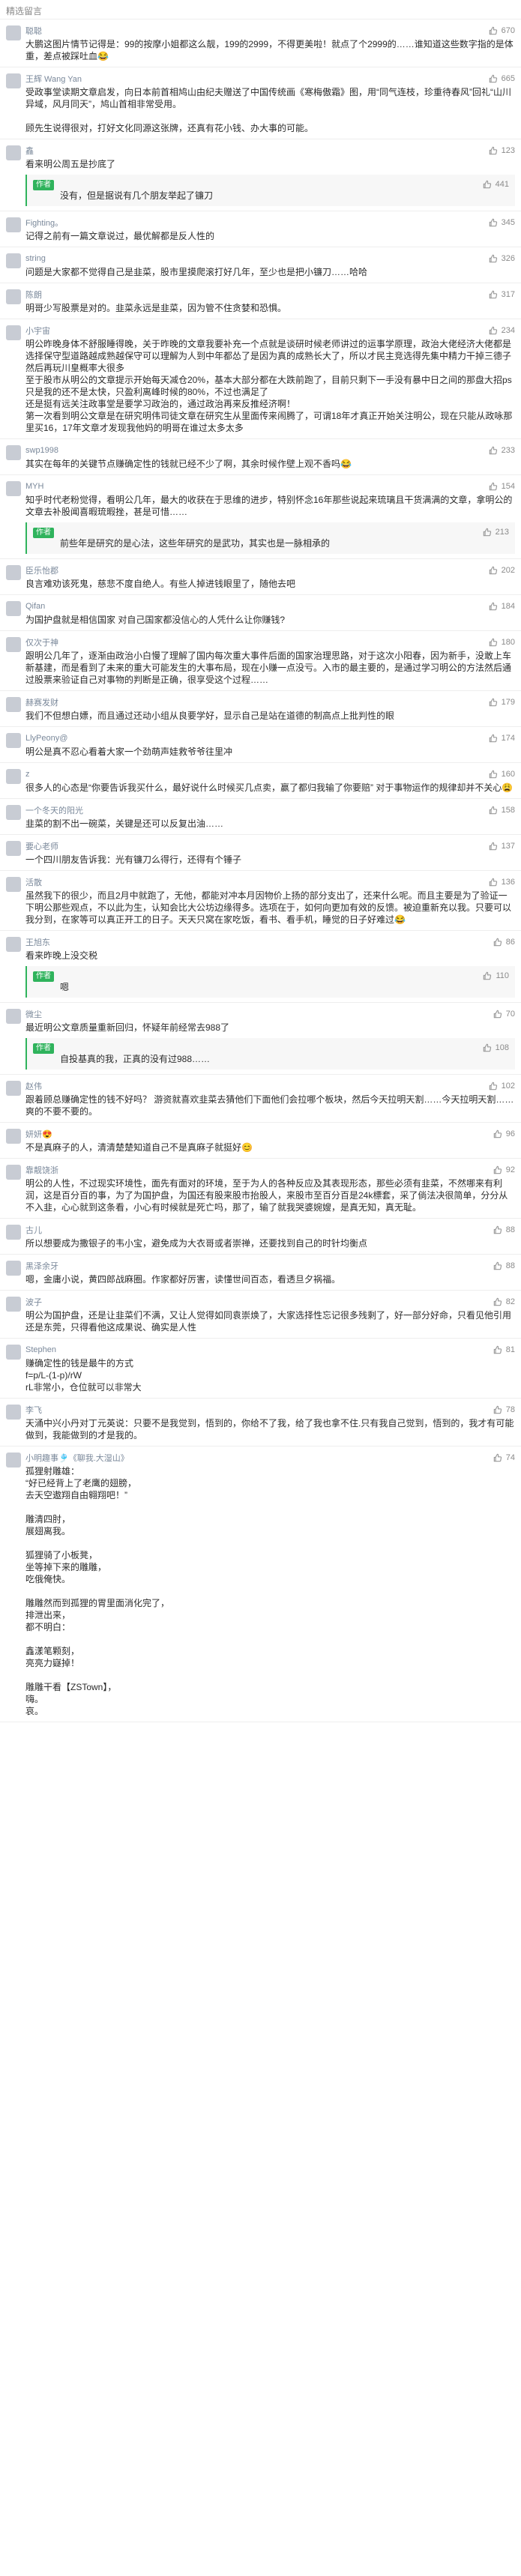  Describe the element at coordinates (33, 1302) in the screenshot. I see `comment-author: 波子` at that location.